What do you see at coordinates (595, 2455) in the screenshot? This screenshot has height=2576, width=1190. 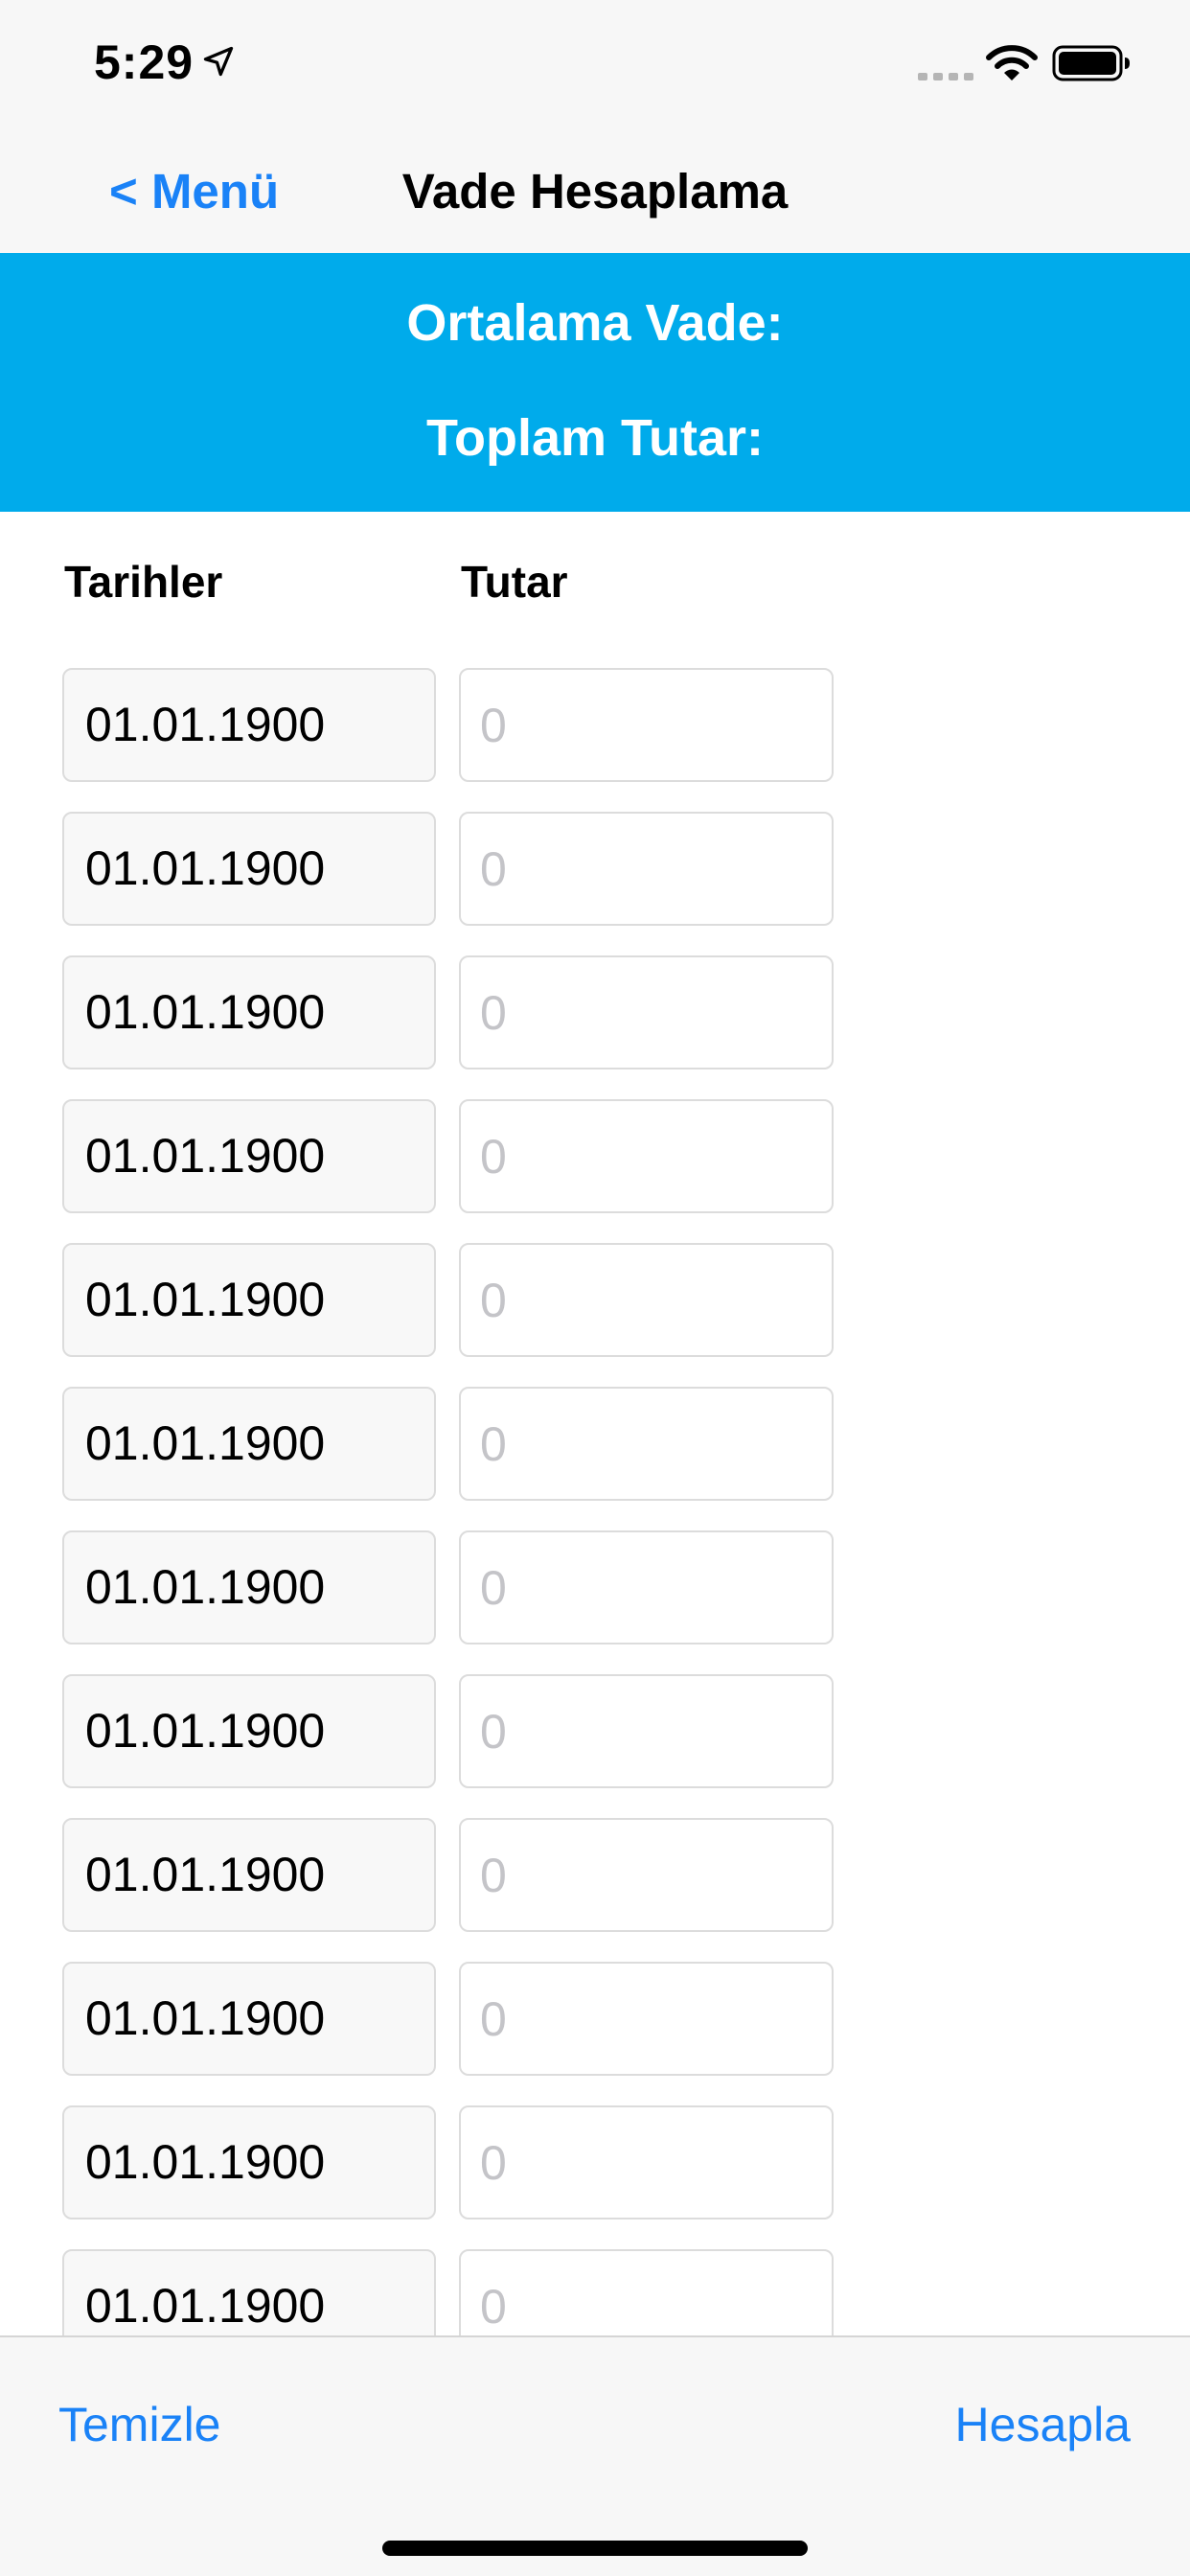 I see `bottom-toolbar: Temizle Hesapla` at bounding box center [595, 2455].